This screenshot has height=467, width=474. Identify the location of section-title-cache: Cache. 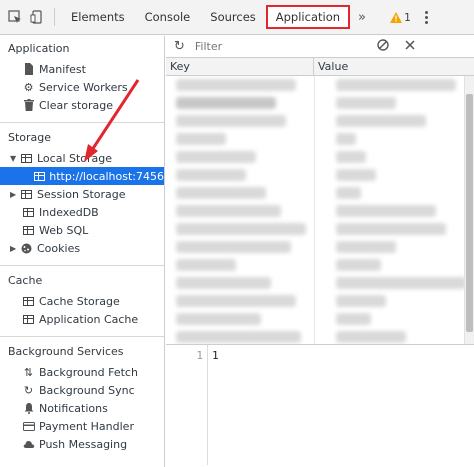
(25, 280).